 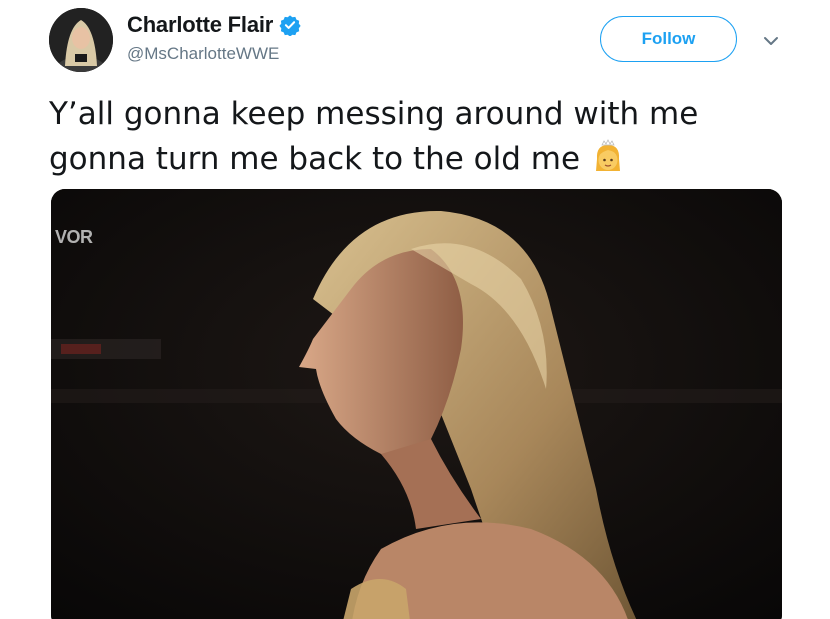 I want to click on avatar-image, so click(x=81, y=40).